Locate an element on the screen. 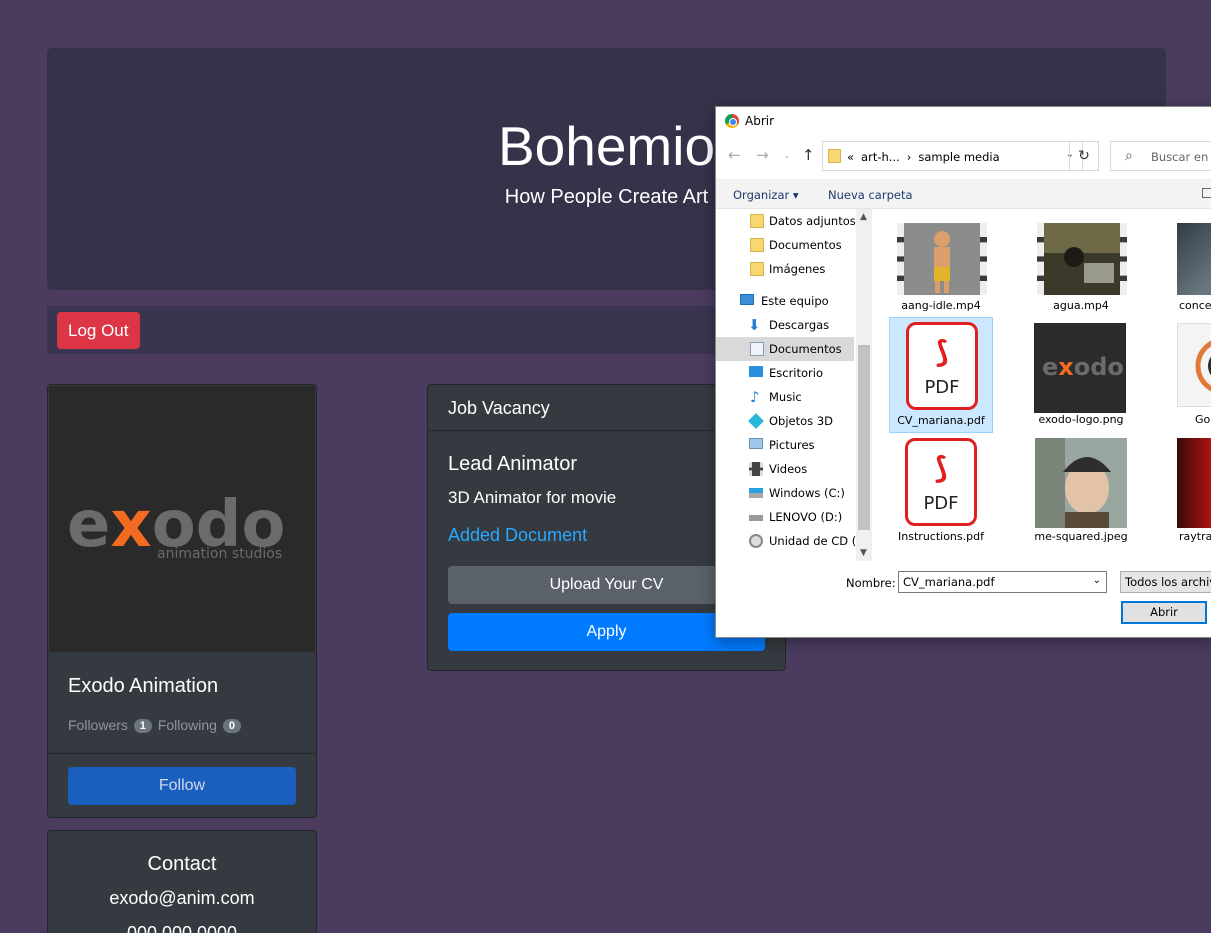  breadcrumb: « art-h... › sample media is located at coordinates (927, 157).